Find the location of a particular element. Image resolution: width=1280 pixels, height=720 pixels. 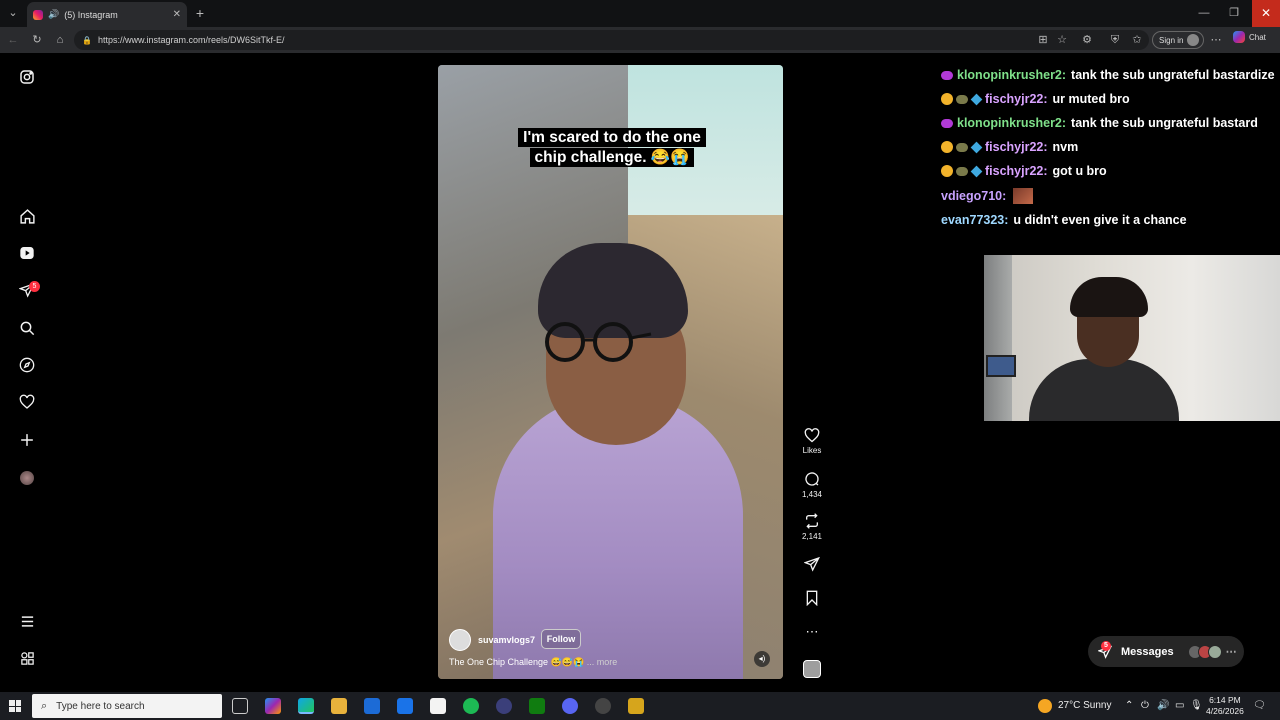

creator-username: suvamvlogs7 is located at coordinates (506, 640).